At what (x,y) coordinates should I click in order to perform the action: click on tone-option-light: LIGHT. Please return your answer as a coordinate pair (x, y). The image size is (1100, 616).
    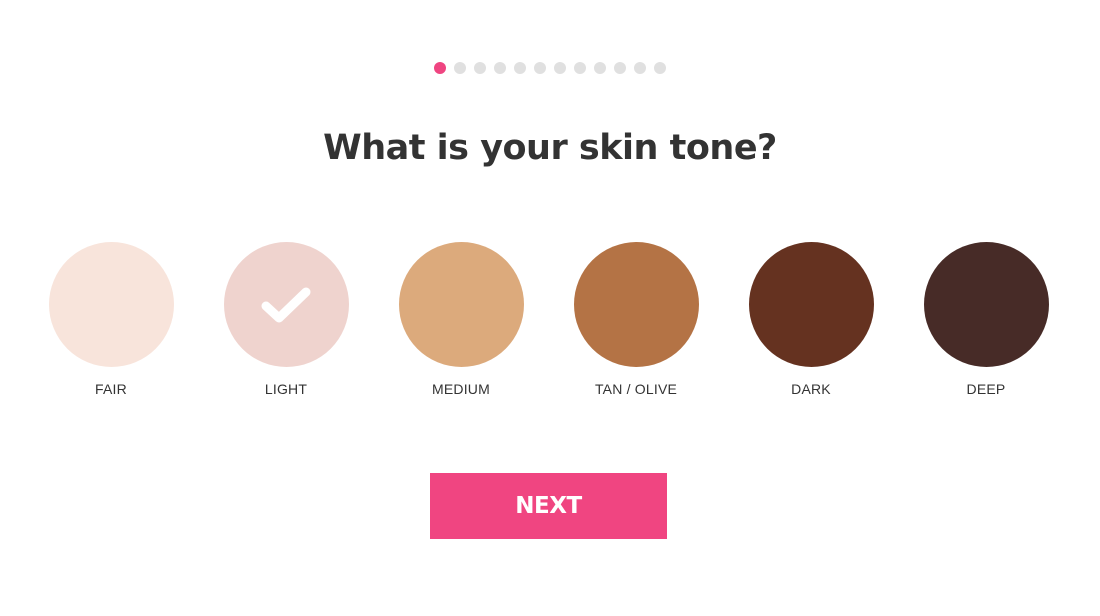
    Looking at the image, I should click on (286, 319).